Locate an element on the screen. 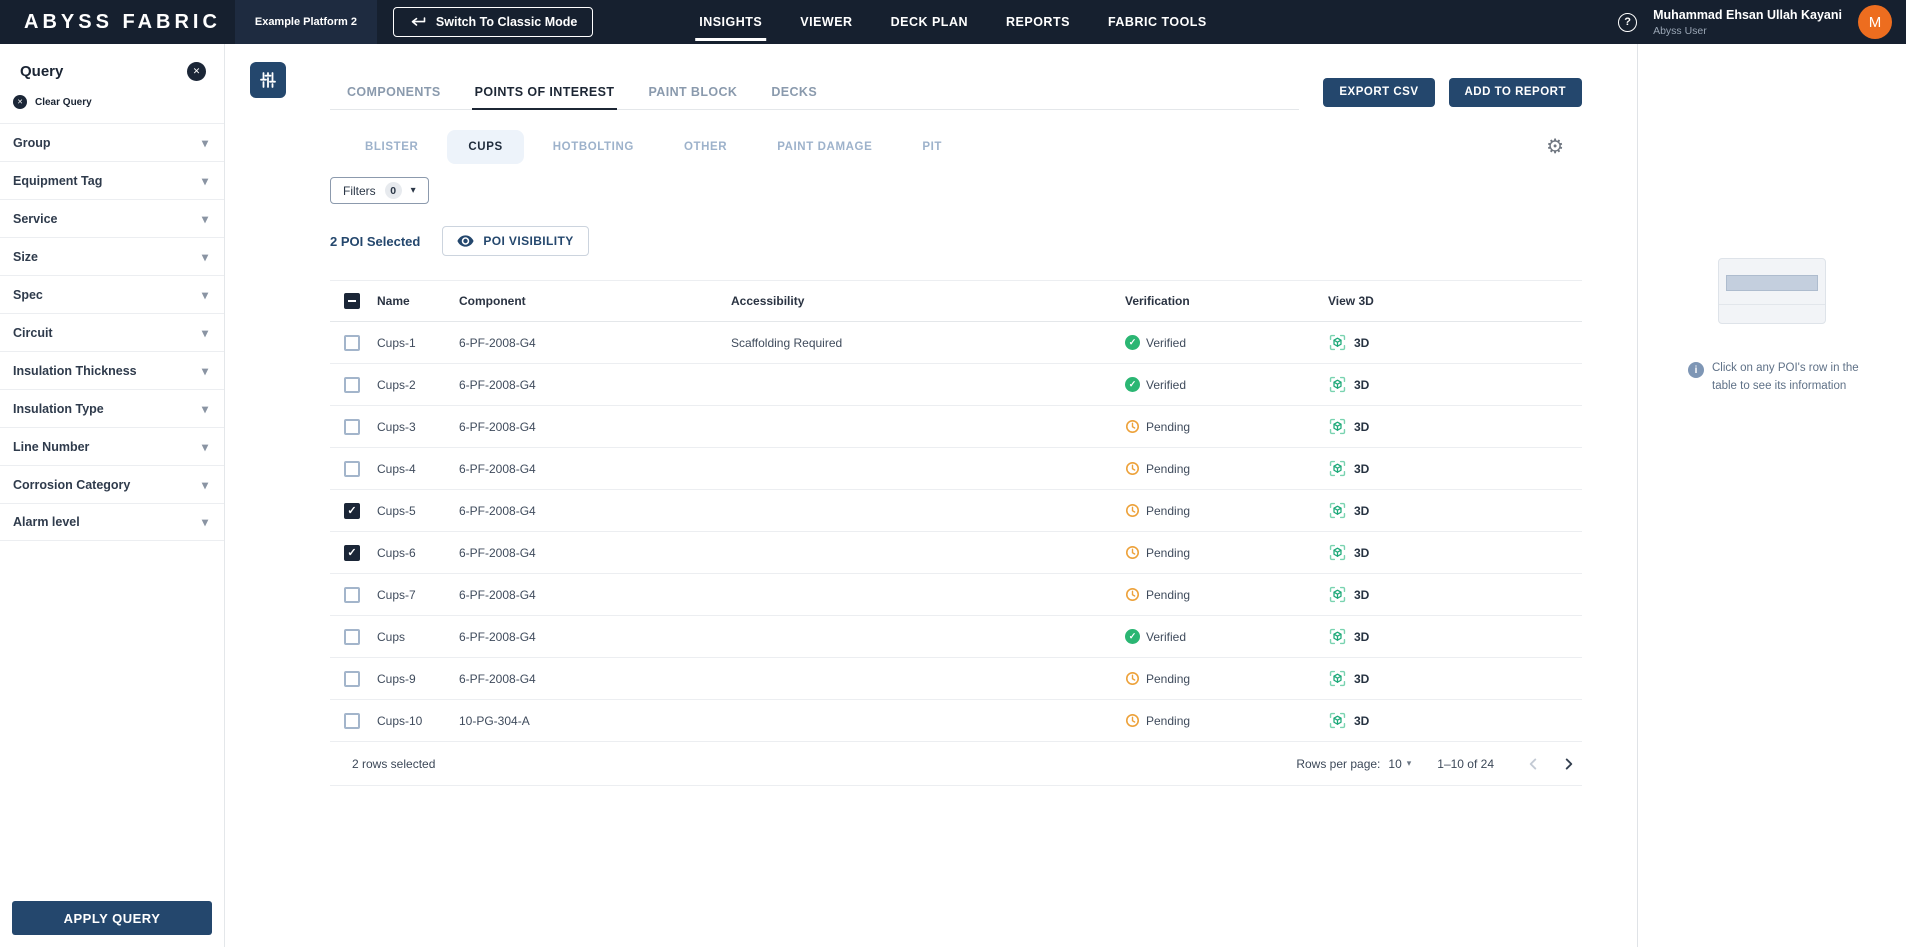 The height and width of the screenshot is (947, 1906). column-header-accessibility: Accessibility is located at coordinates (768, 301).